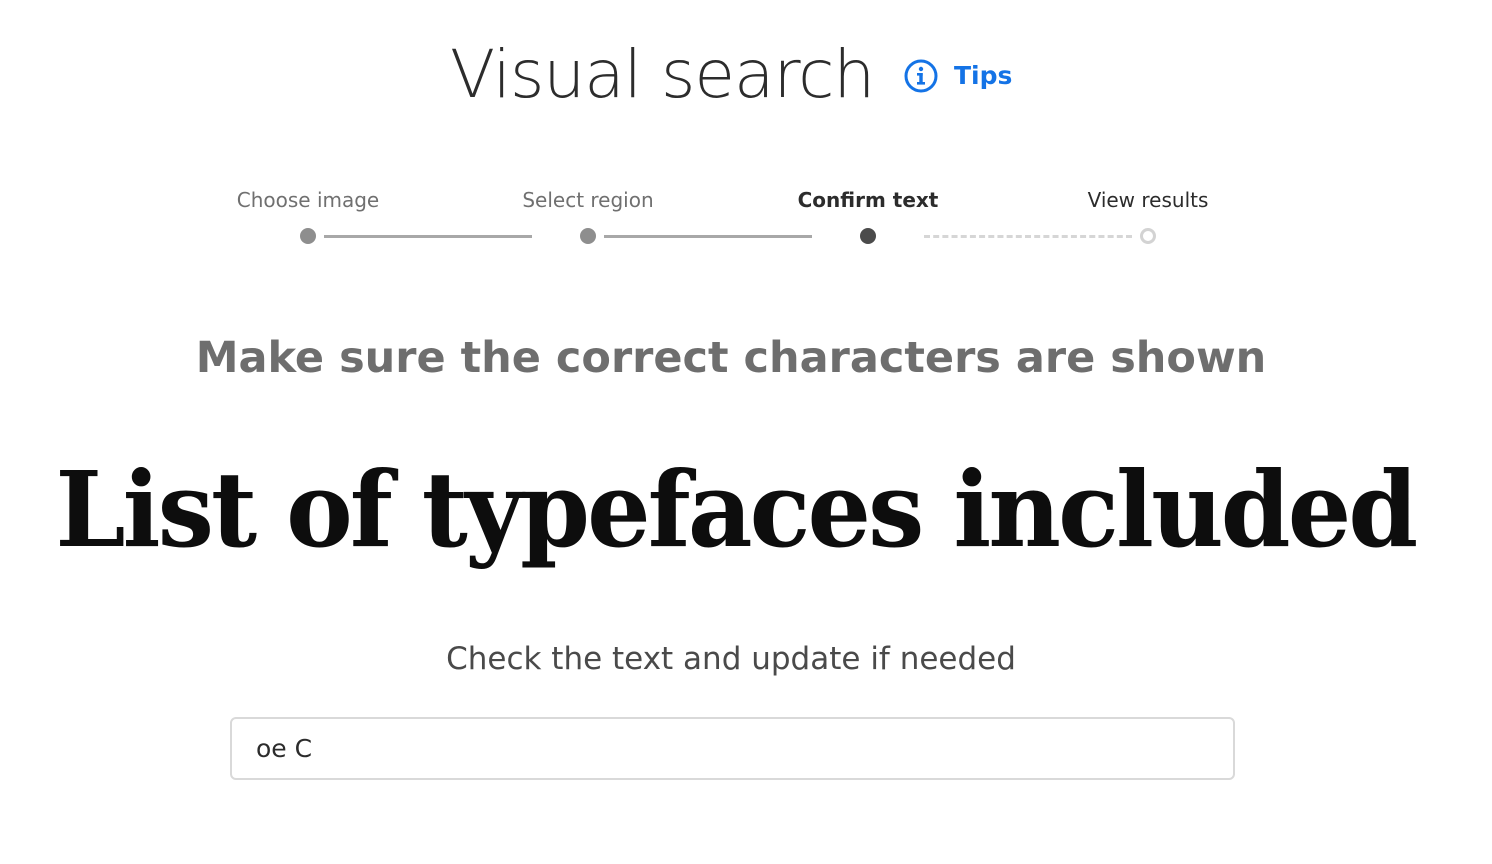  I want to click on preview-text: List of typefaces included, so click(736, 509).